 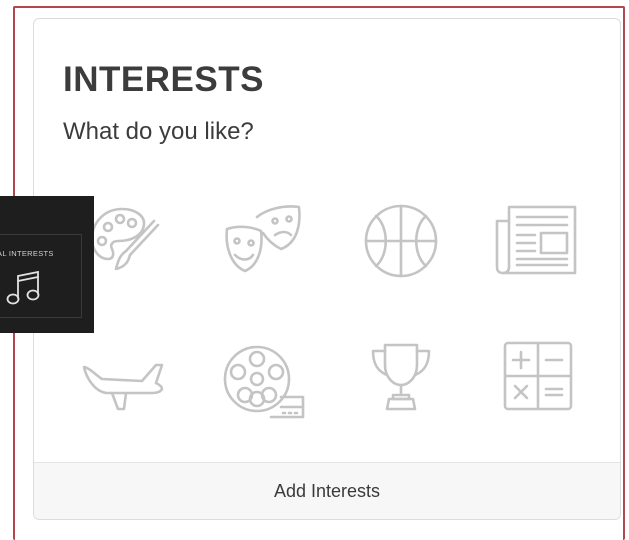 I want to click on newspaper-icon, so click(x=537, y=241).